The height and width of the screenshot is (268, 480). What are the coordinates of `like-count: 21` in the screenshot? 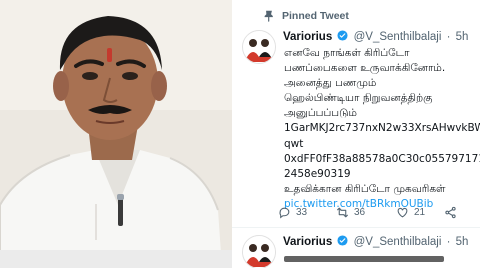 It's located at (420, 212).